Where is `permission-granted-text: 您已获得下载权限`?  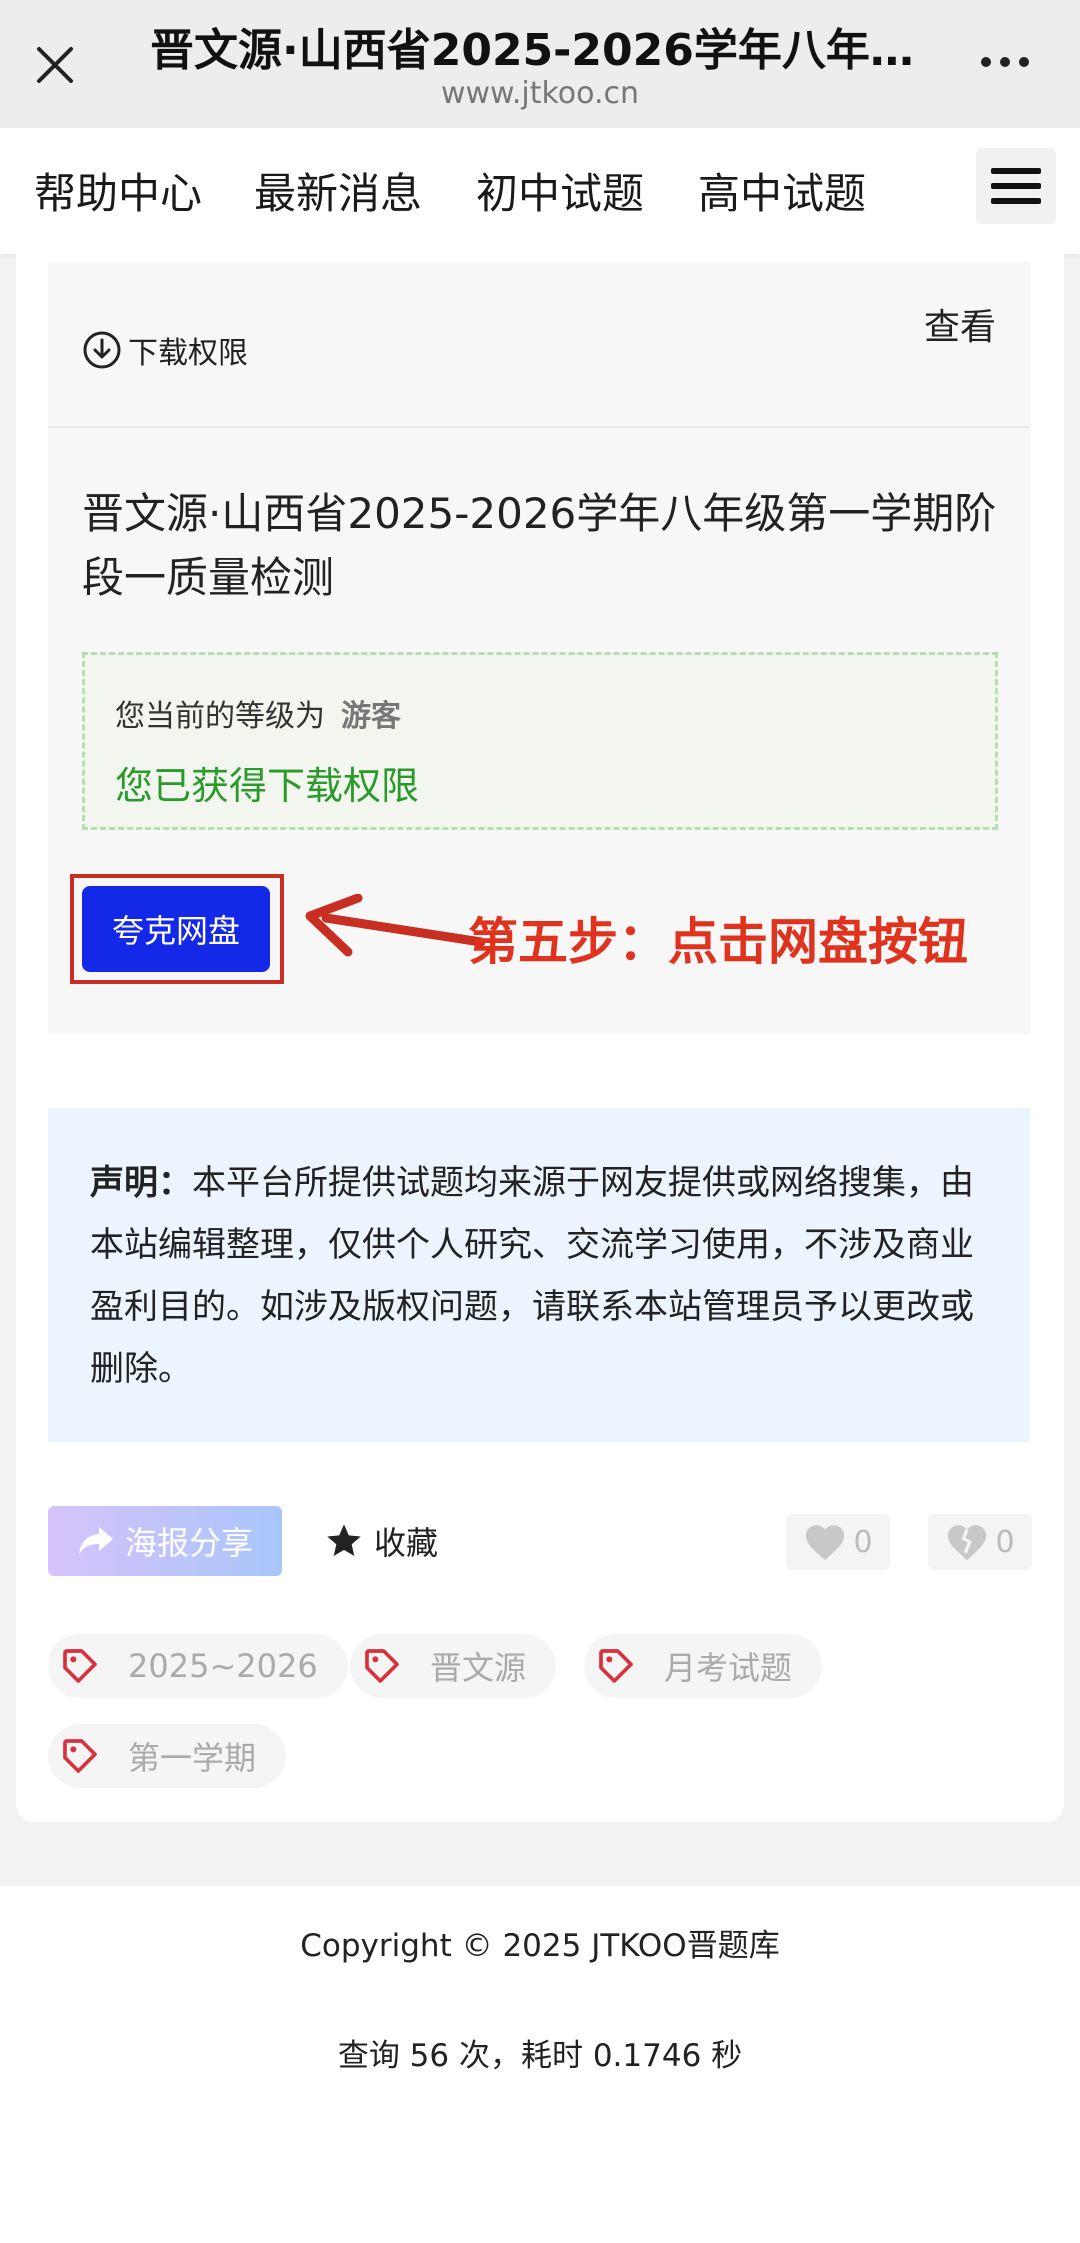
permission-granted-text: 您已获得下载权限 is located at coordinates (267, 786).